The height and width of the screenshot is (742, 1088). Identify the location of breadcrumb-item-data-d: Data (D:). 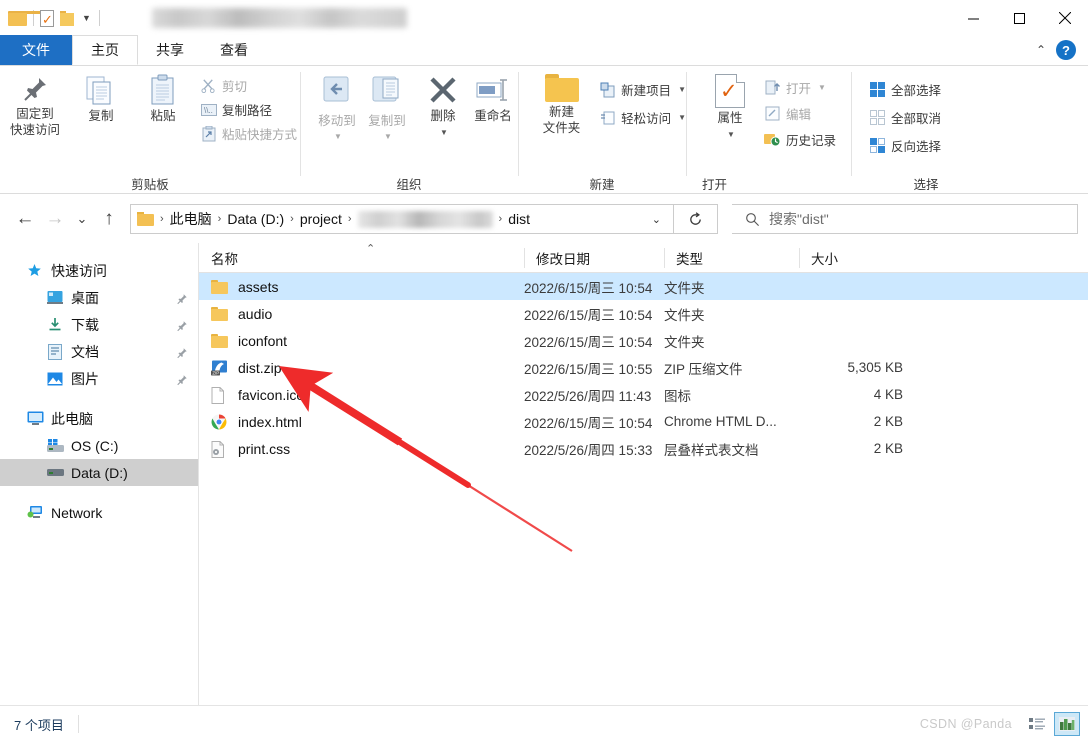
(255, 219).